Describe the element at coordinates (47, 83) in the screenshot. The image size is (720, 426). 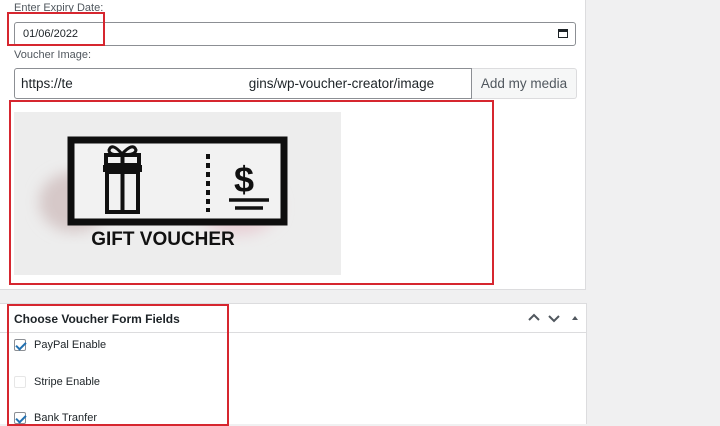
I see `url-text-start: https://te` at that location.